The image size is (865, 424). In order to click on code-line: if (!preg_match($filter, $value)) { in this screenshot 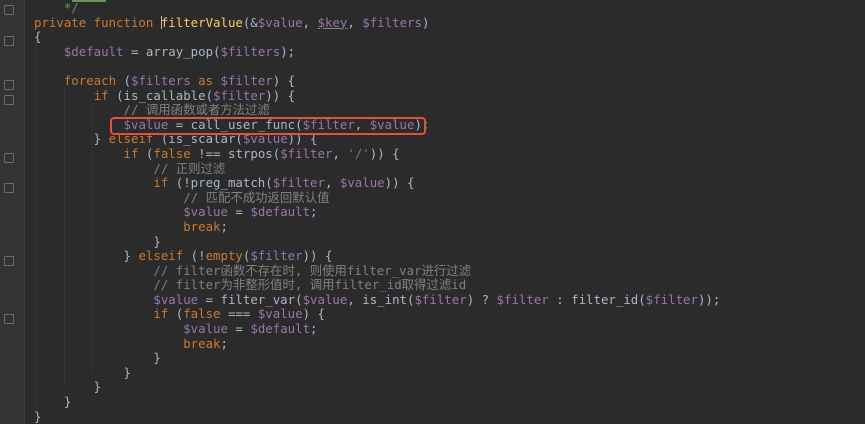, I will do `click(377, 183)`.